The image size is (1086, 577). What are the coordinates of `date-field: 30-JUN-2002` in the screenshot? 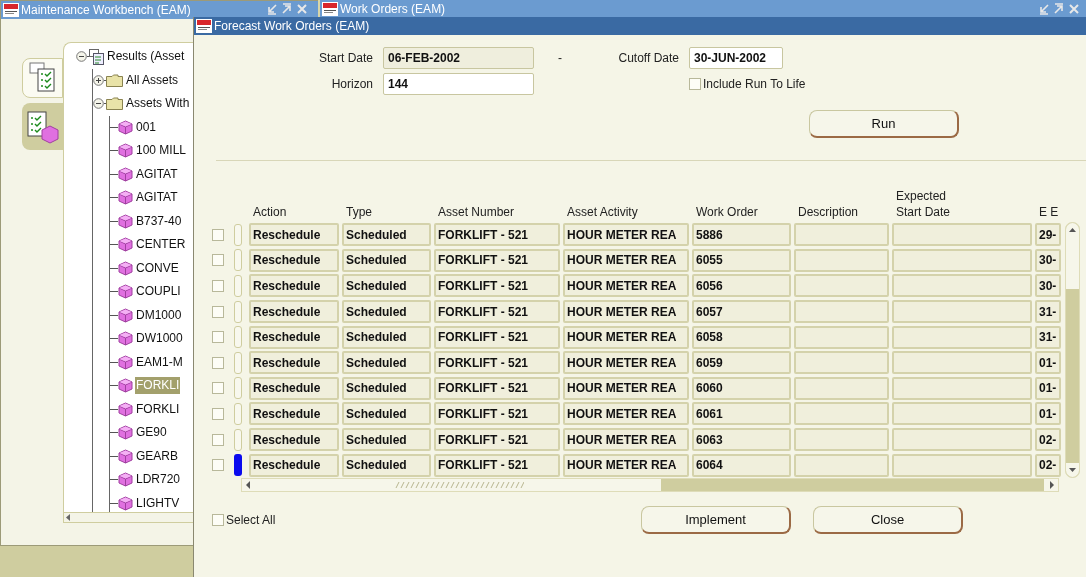 It's located at (736, 58).